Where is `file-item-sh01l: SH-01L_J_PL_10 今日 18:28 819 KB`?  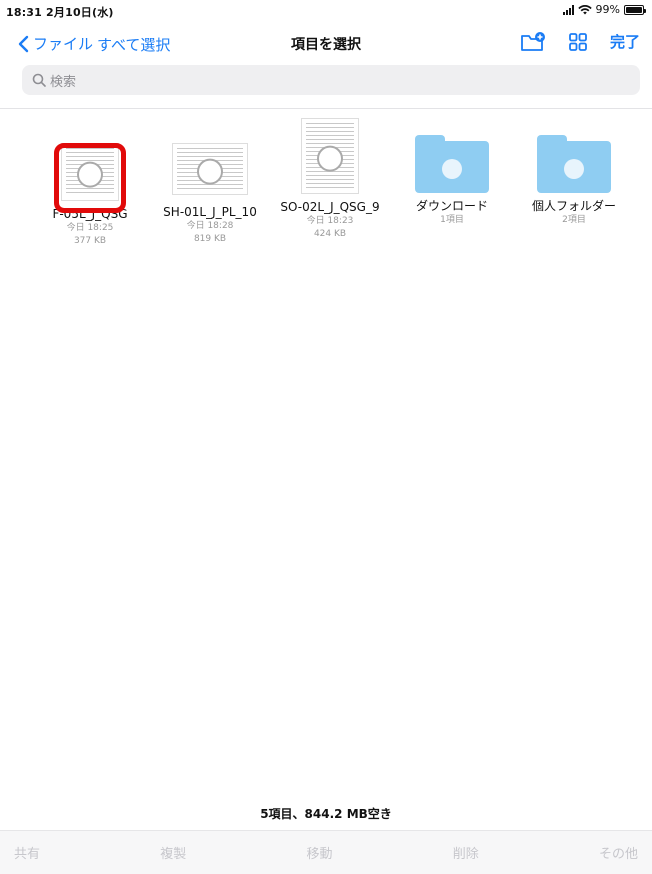 file-item-sh01l: SH-01L_J_PL_10 今日 18:28 819 KB is located at coordinates (210, 194).